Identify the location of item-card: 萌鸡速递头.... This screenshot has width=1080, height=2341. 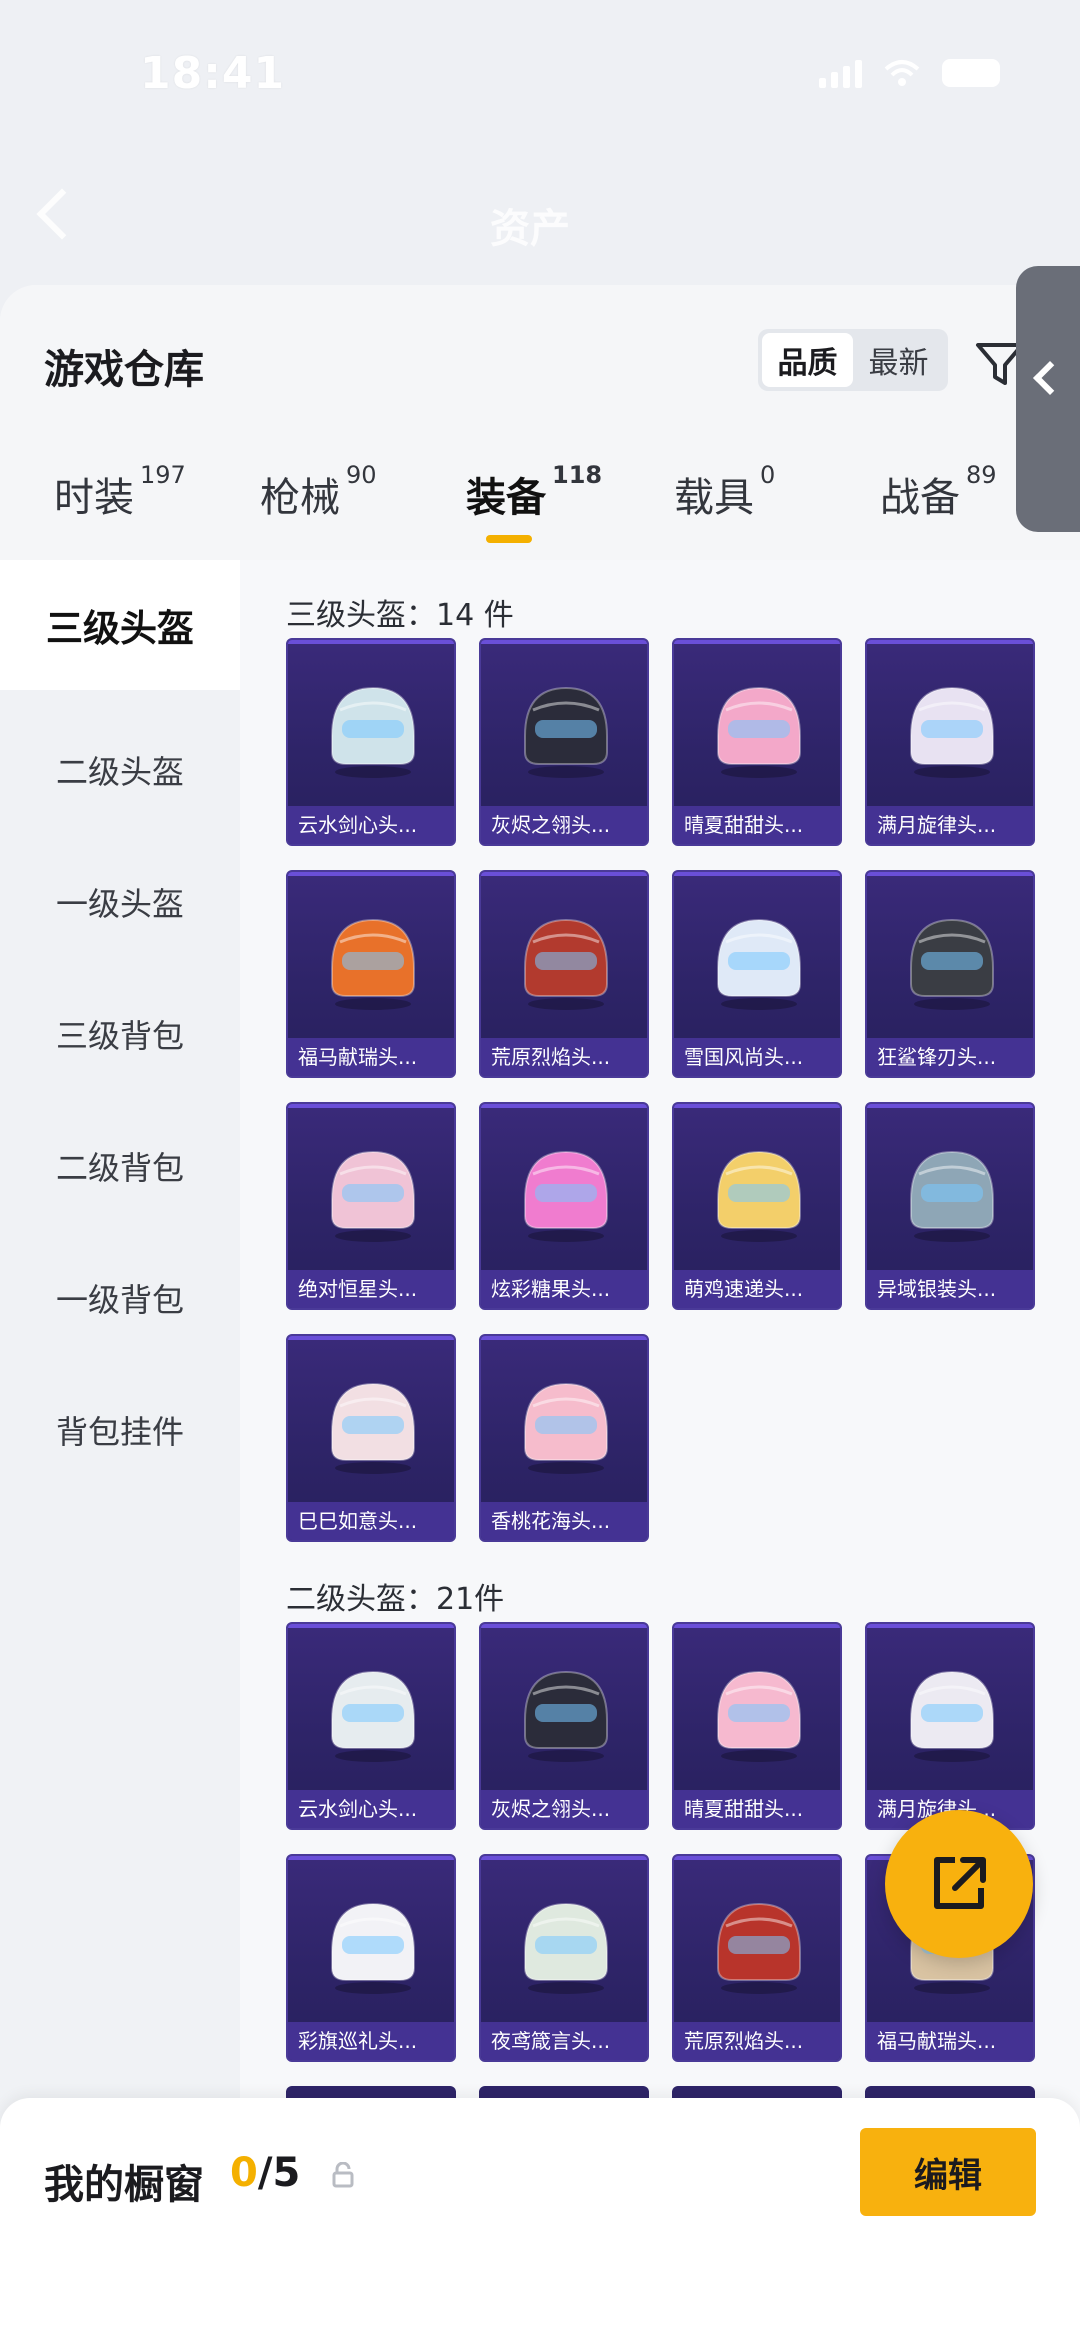
(757, 1206).